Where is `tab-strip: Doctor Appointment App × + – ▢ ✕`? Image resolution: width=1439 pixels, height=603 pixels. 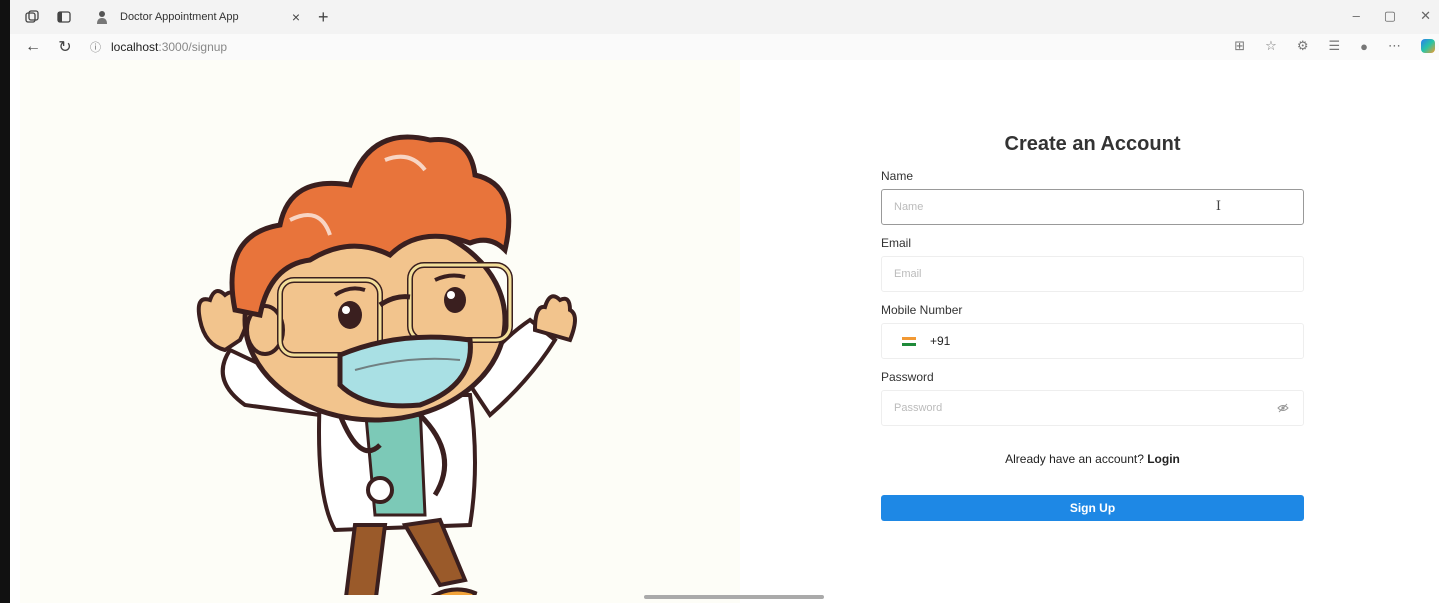
tab-strip: Doctor Appointment App × + – ▢ ✕ is located at coordinates (724, 17).